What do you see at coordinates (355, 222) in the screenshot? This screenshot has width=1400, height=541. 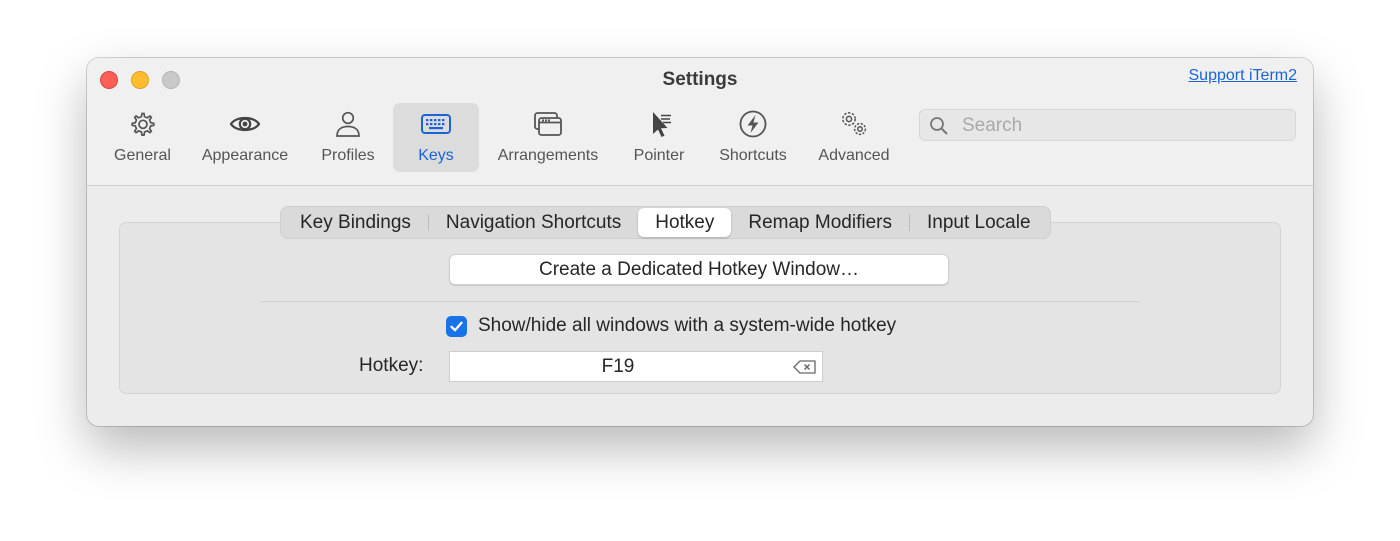 I see `tab-key-bindings: Key Bindings` at bounding box center [355, 222].